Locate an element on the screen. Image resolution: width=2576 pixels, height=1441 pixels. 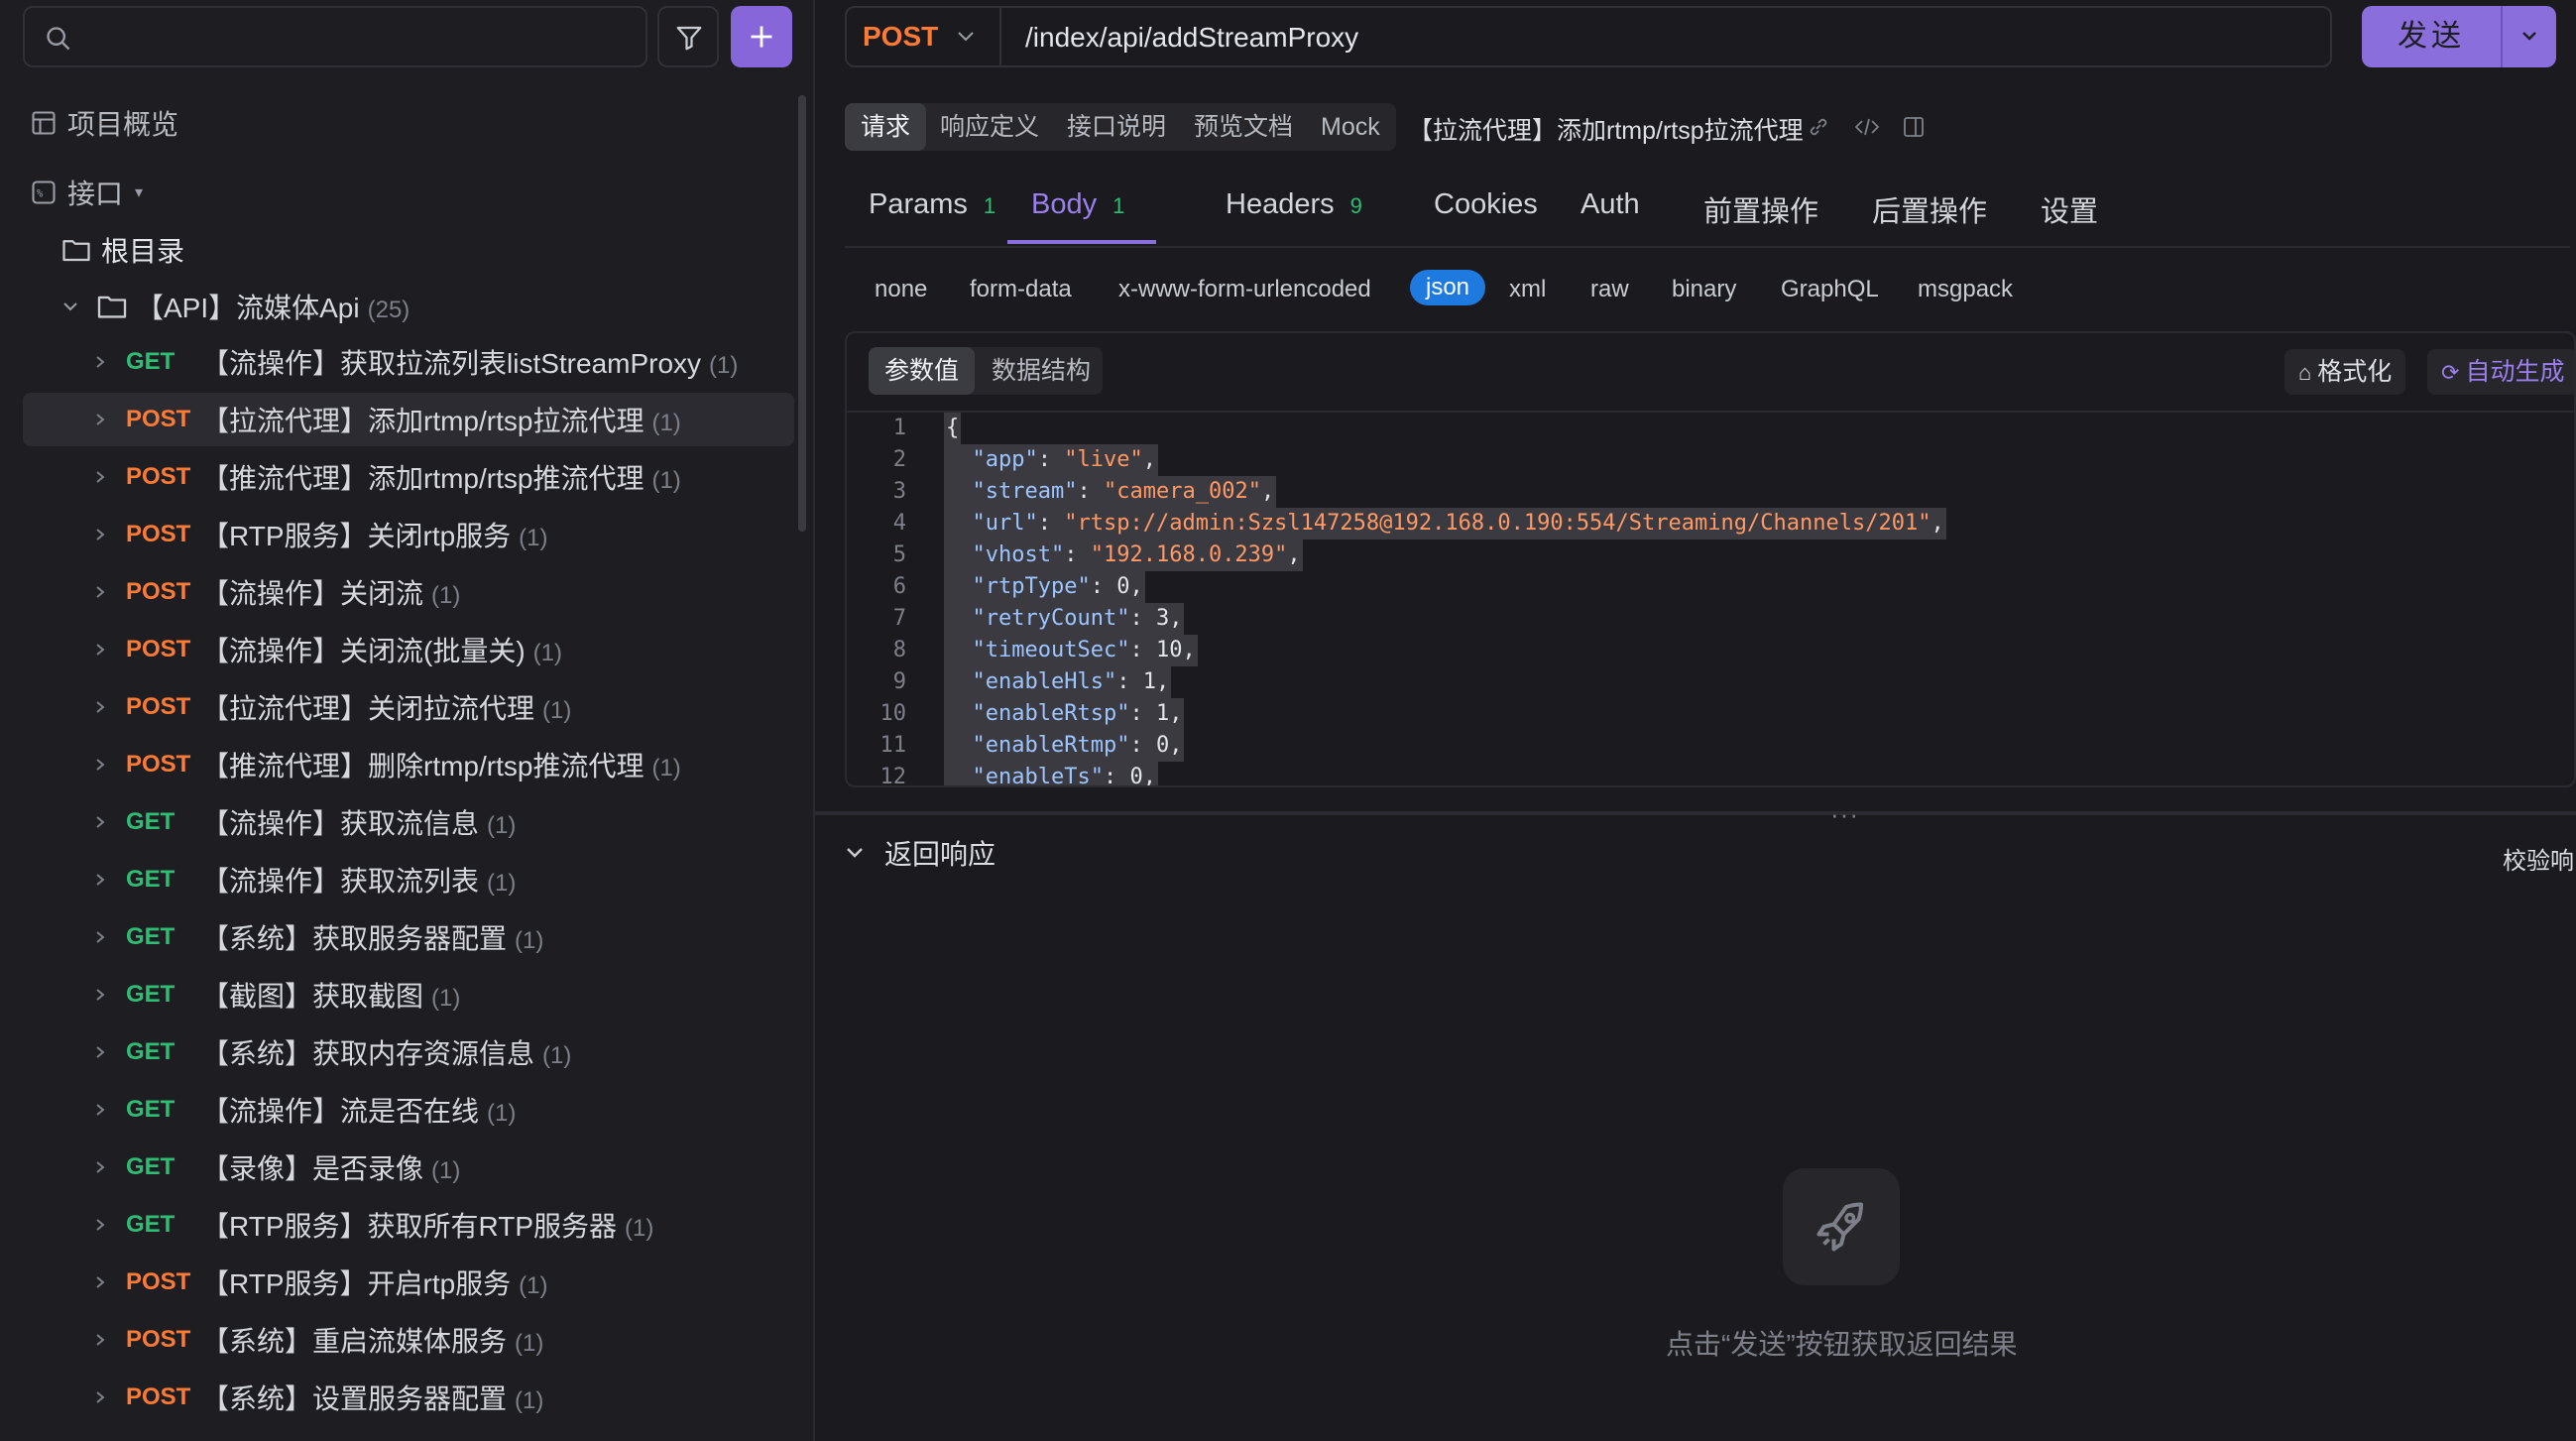
api-item-name: 【流操作】获取流列表 is located at coordinates (340, 881).